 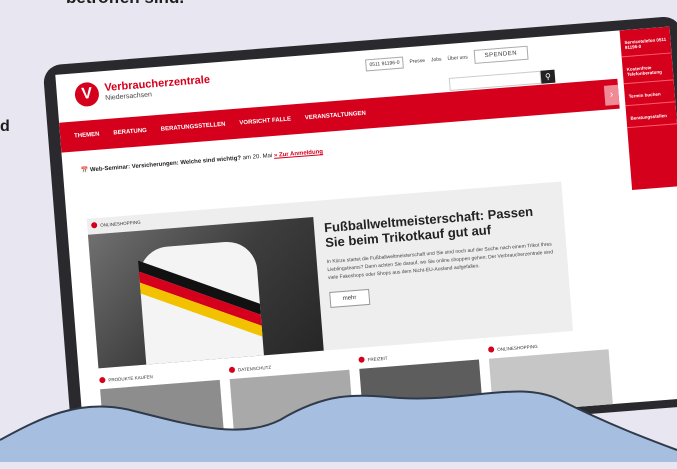 What do you see at coordinates (205, 293) in the screenshot?
I see `jersey-image` at bounding box center [205, 293].